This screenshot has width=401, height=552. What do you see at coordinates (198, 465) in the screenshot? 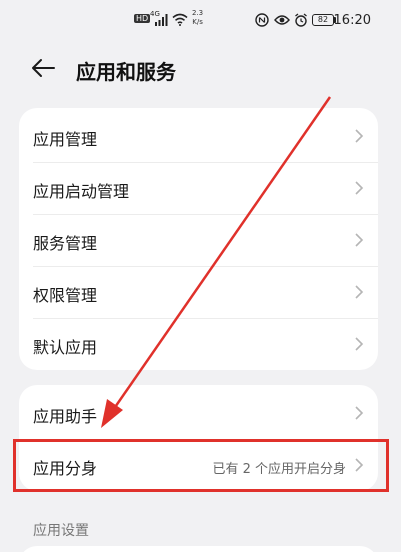
I see `app-twin-row: 应用分身 已有 2 个应用开启分身` at bounding box center [198, 465].